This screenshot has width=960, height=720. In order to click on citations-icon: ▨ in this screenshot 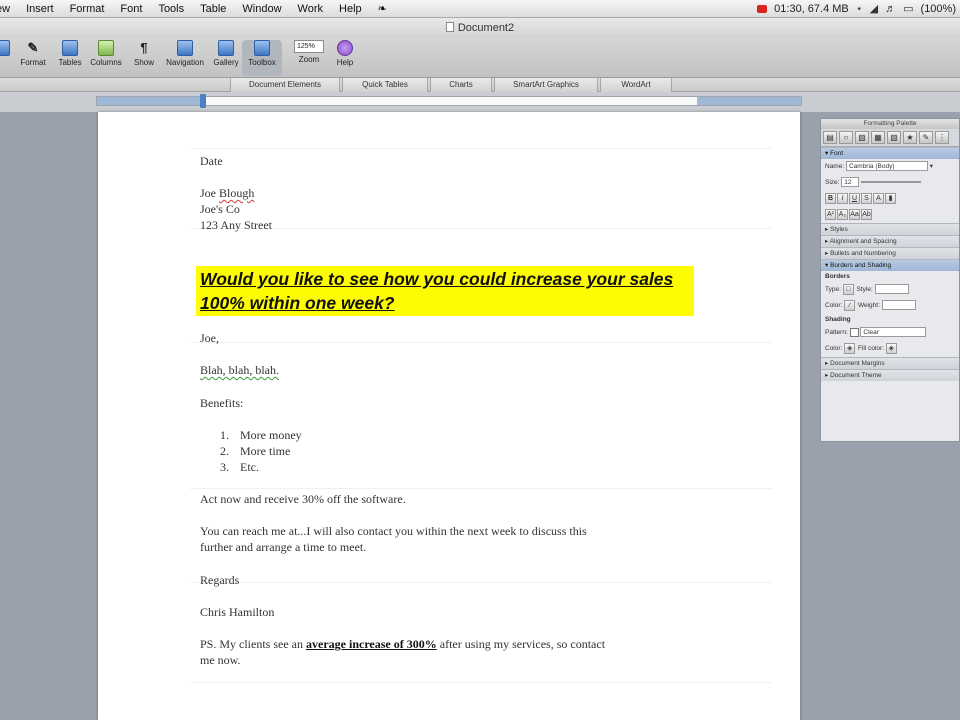, I will do `click(862, 137)`.